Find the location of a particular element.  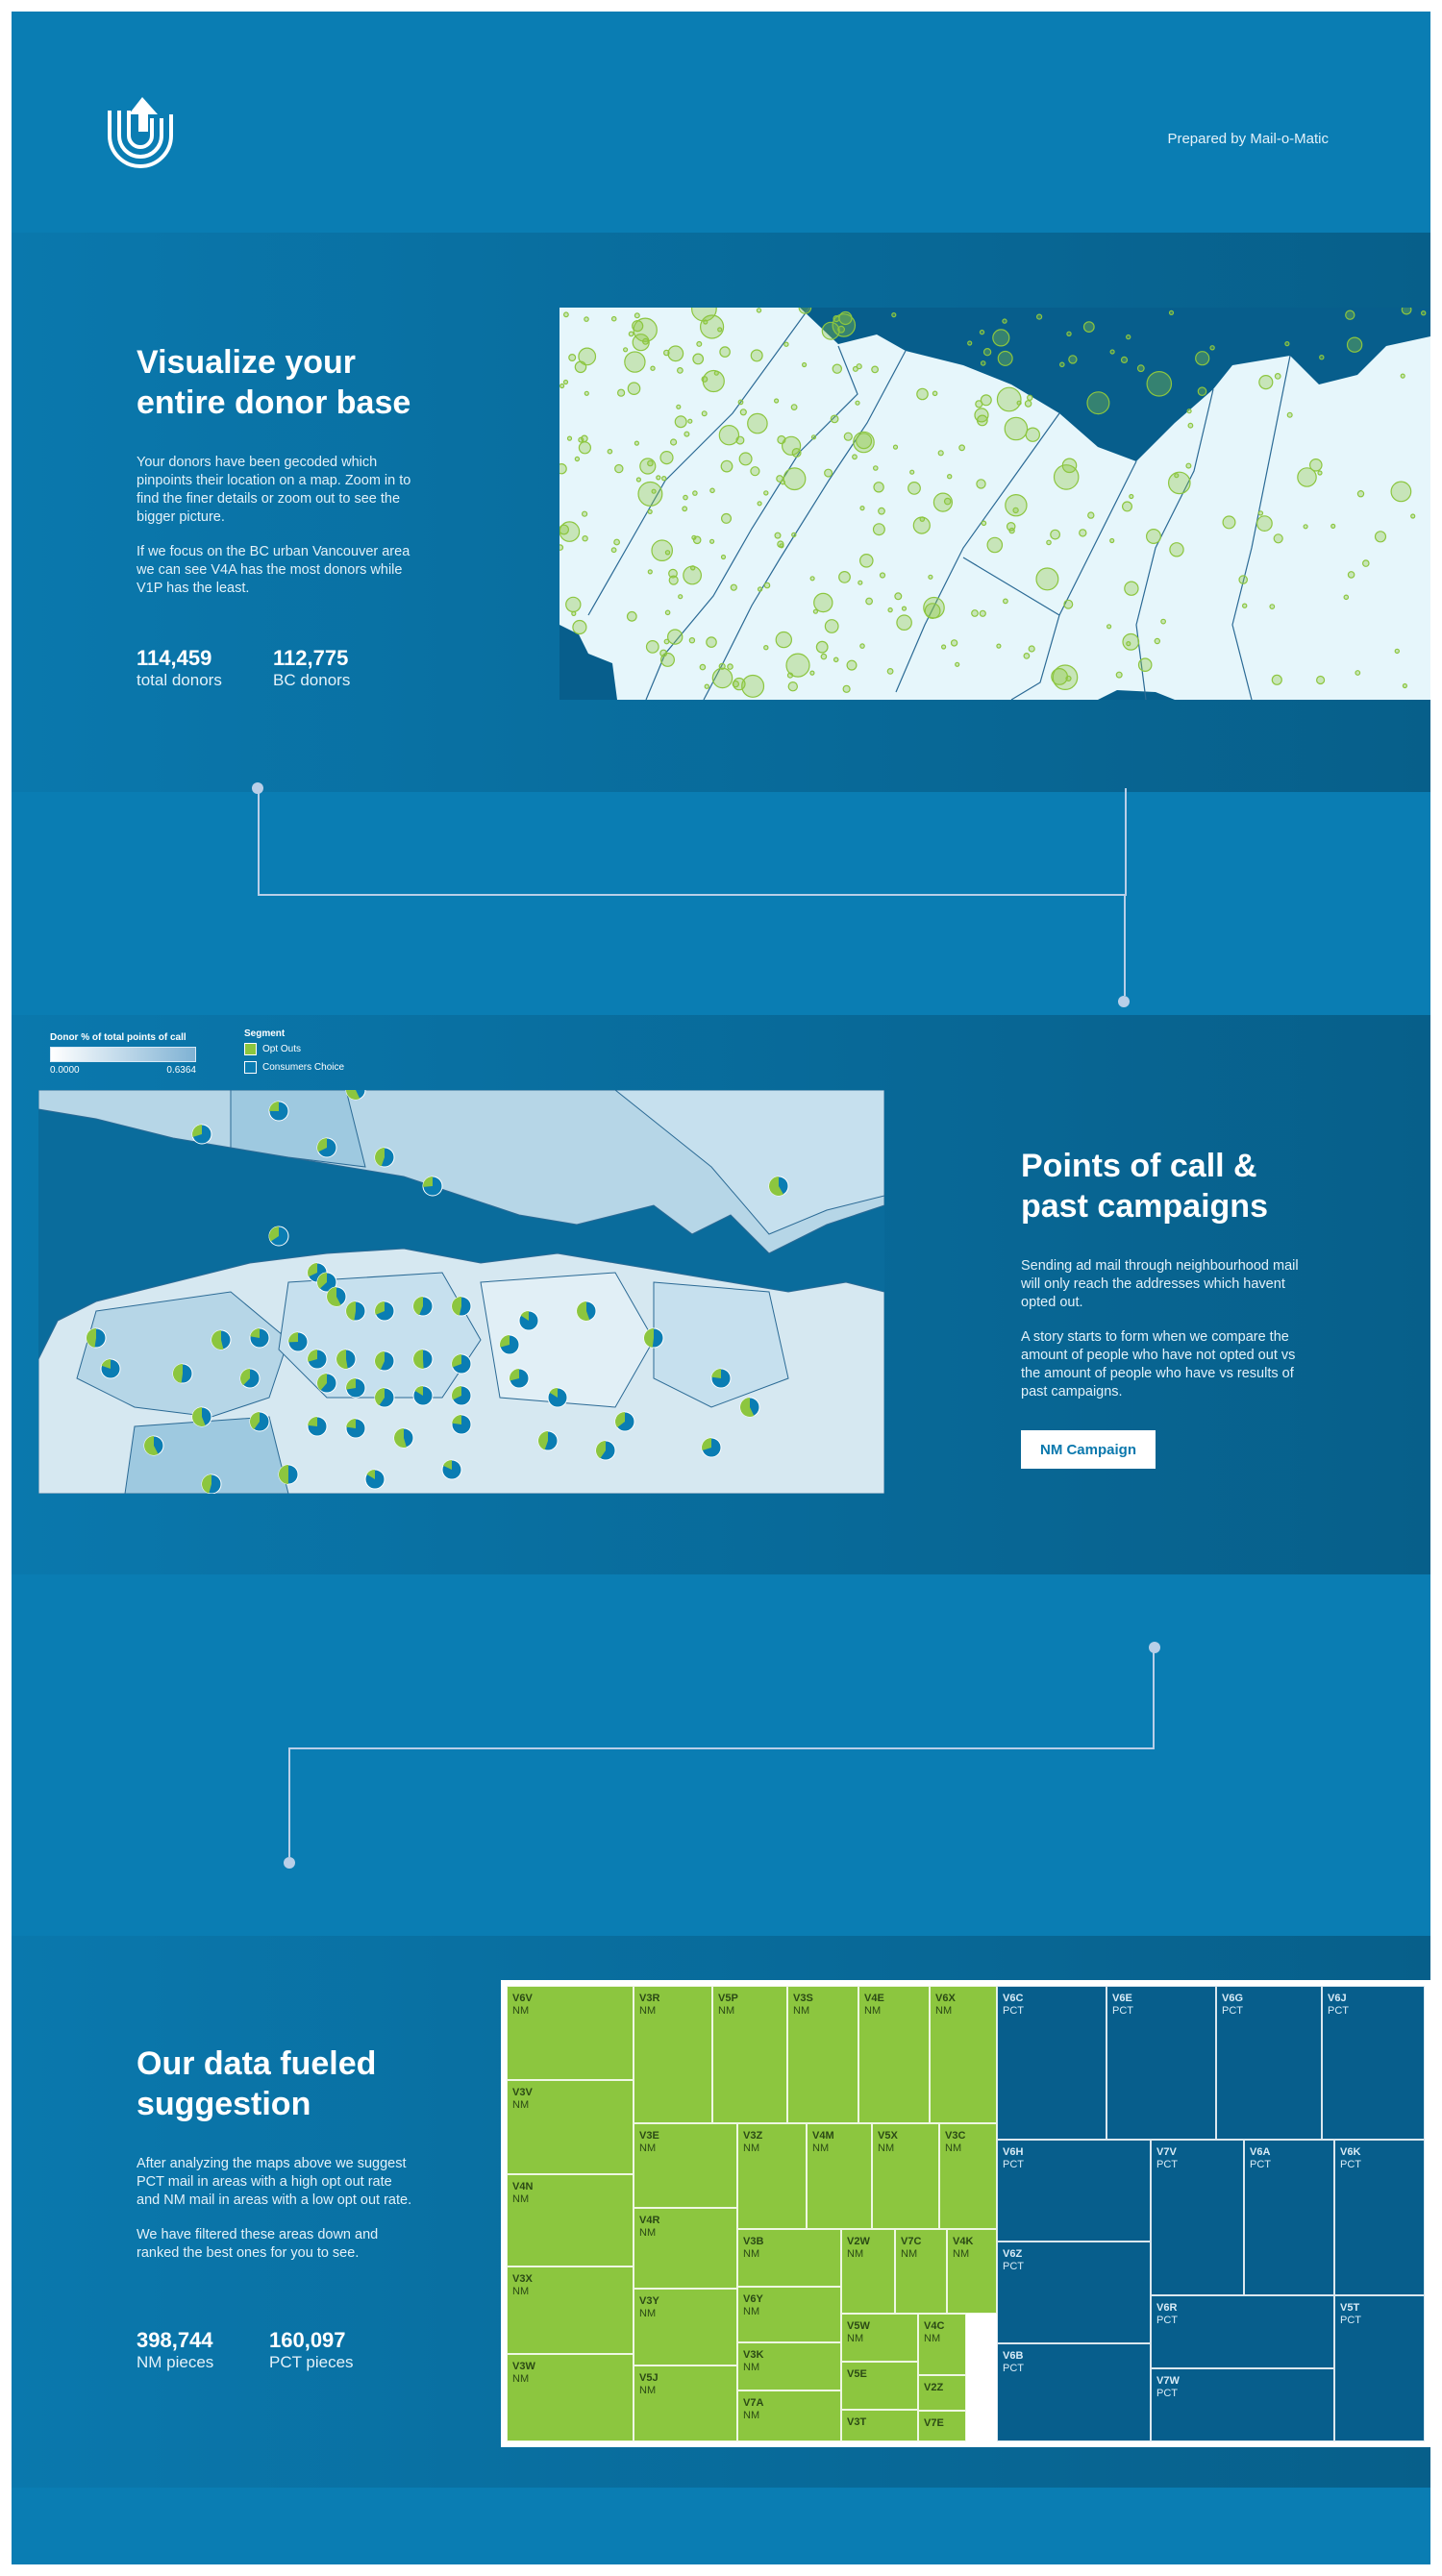

points-of-call-map is located at coordinates (461, 1292).